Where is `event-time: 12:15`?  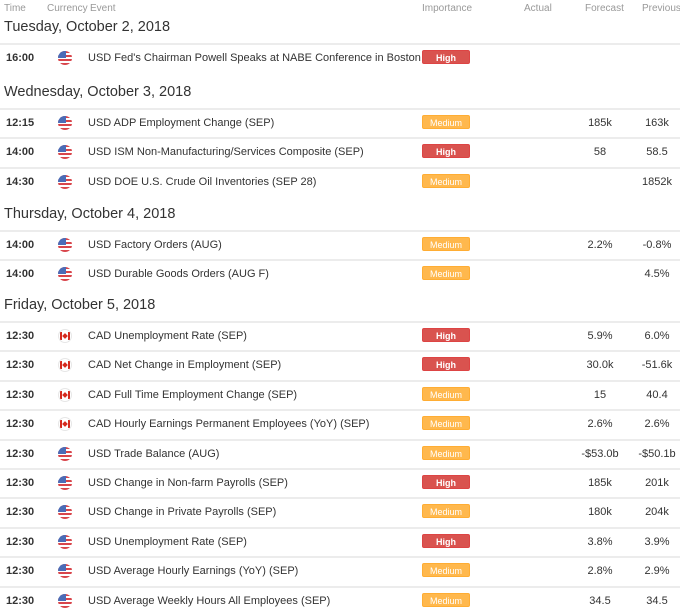
event-time: 12:15 is located at coordinates (20, 123).